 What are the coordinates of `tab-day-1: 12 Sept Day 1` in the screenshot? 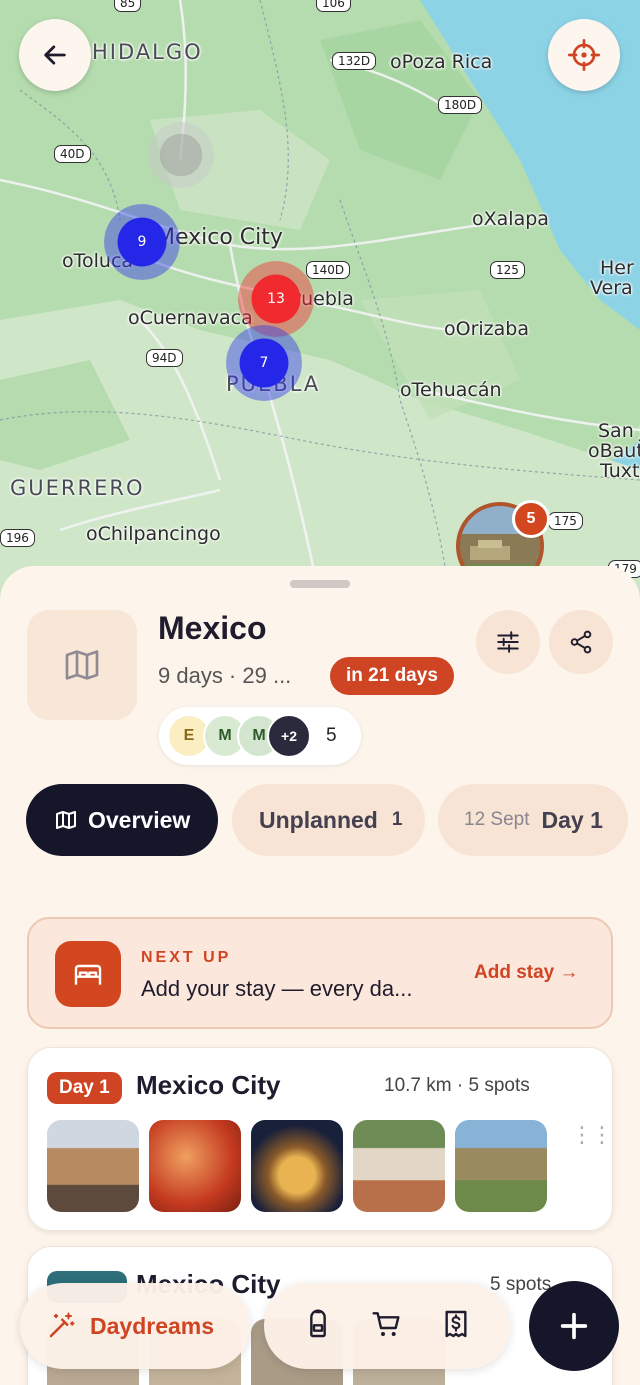 It's located at (533, 820).